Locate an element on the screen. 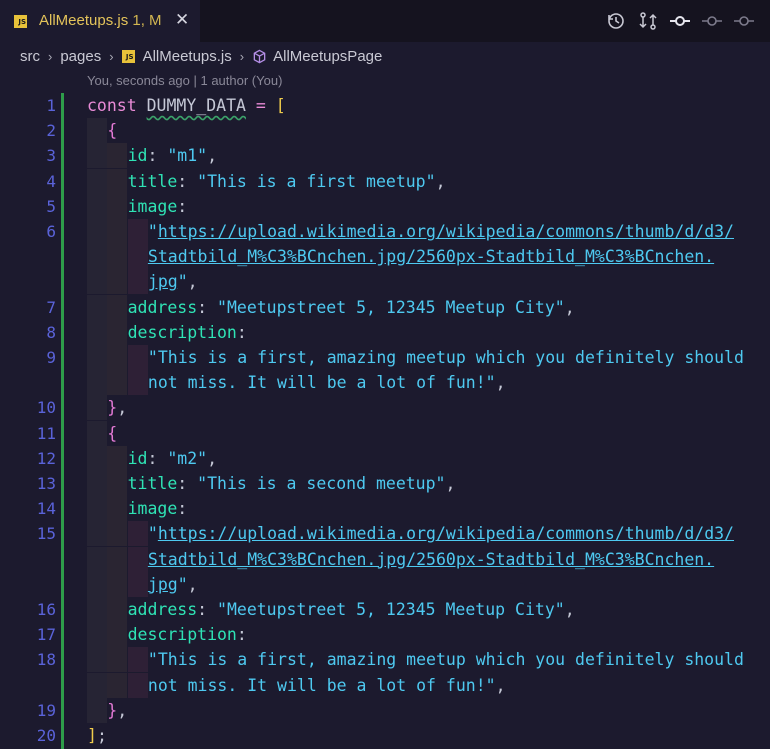 This screenshot has height=749, width=770. breadcrumb-file: JS AllMeetups.js is located at coordinates (176, 56).